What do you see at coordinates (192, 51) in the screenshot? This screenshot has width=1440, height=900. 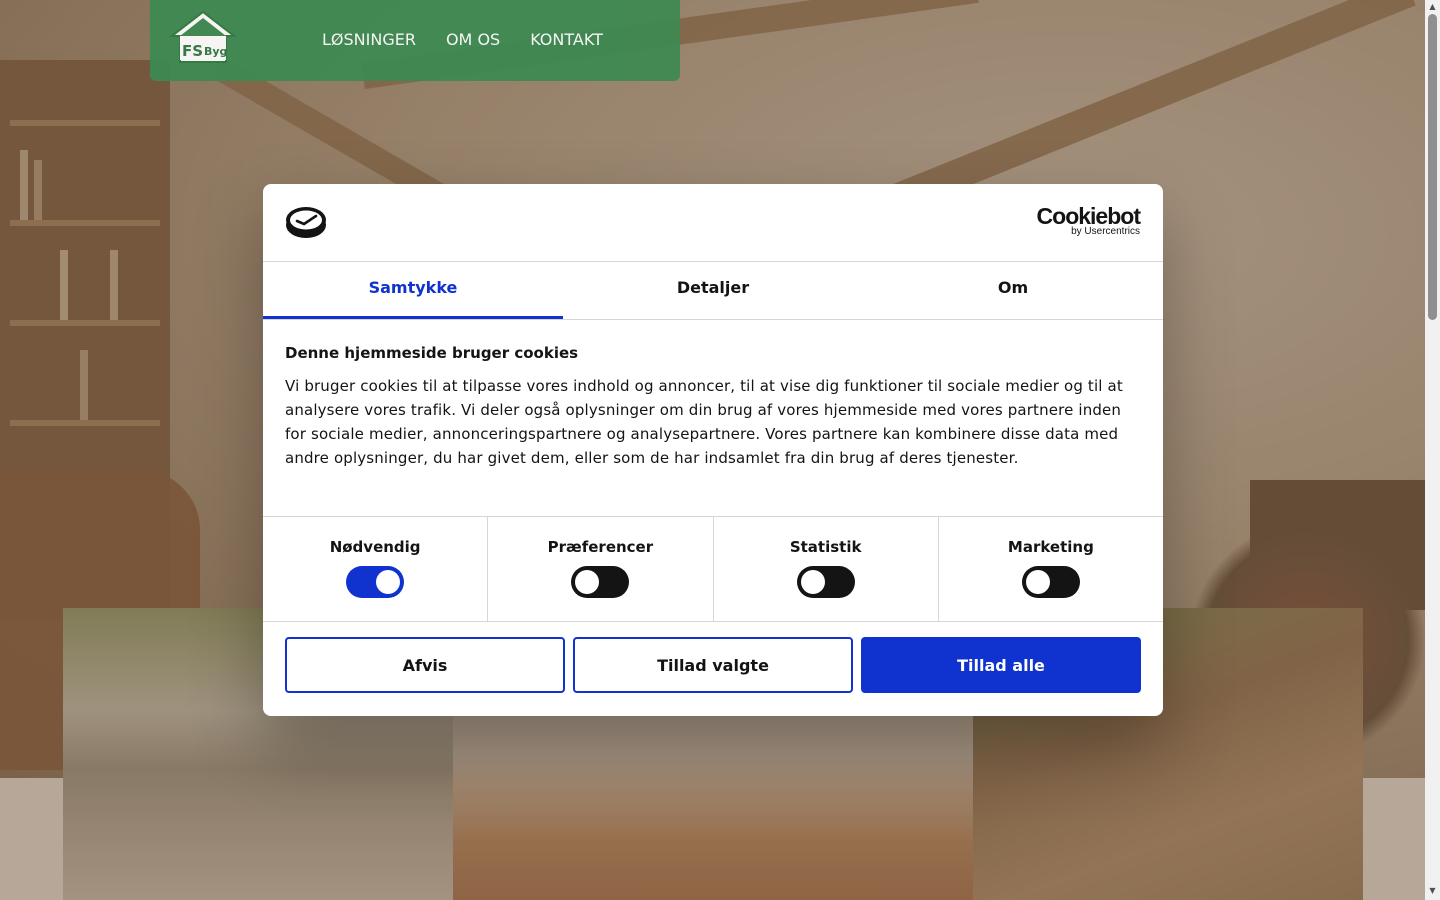 I see `svg-text: FS` at bounding box center [192, 51].